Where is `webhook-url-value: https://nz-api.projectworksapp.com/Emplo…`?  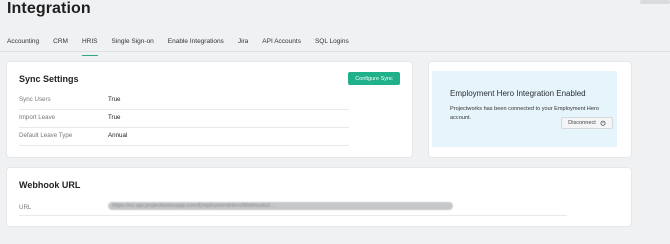 webhook-url-value: https://nz-api.projectworksapp.com/Emplo… is located at coordinates (280, 206).